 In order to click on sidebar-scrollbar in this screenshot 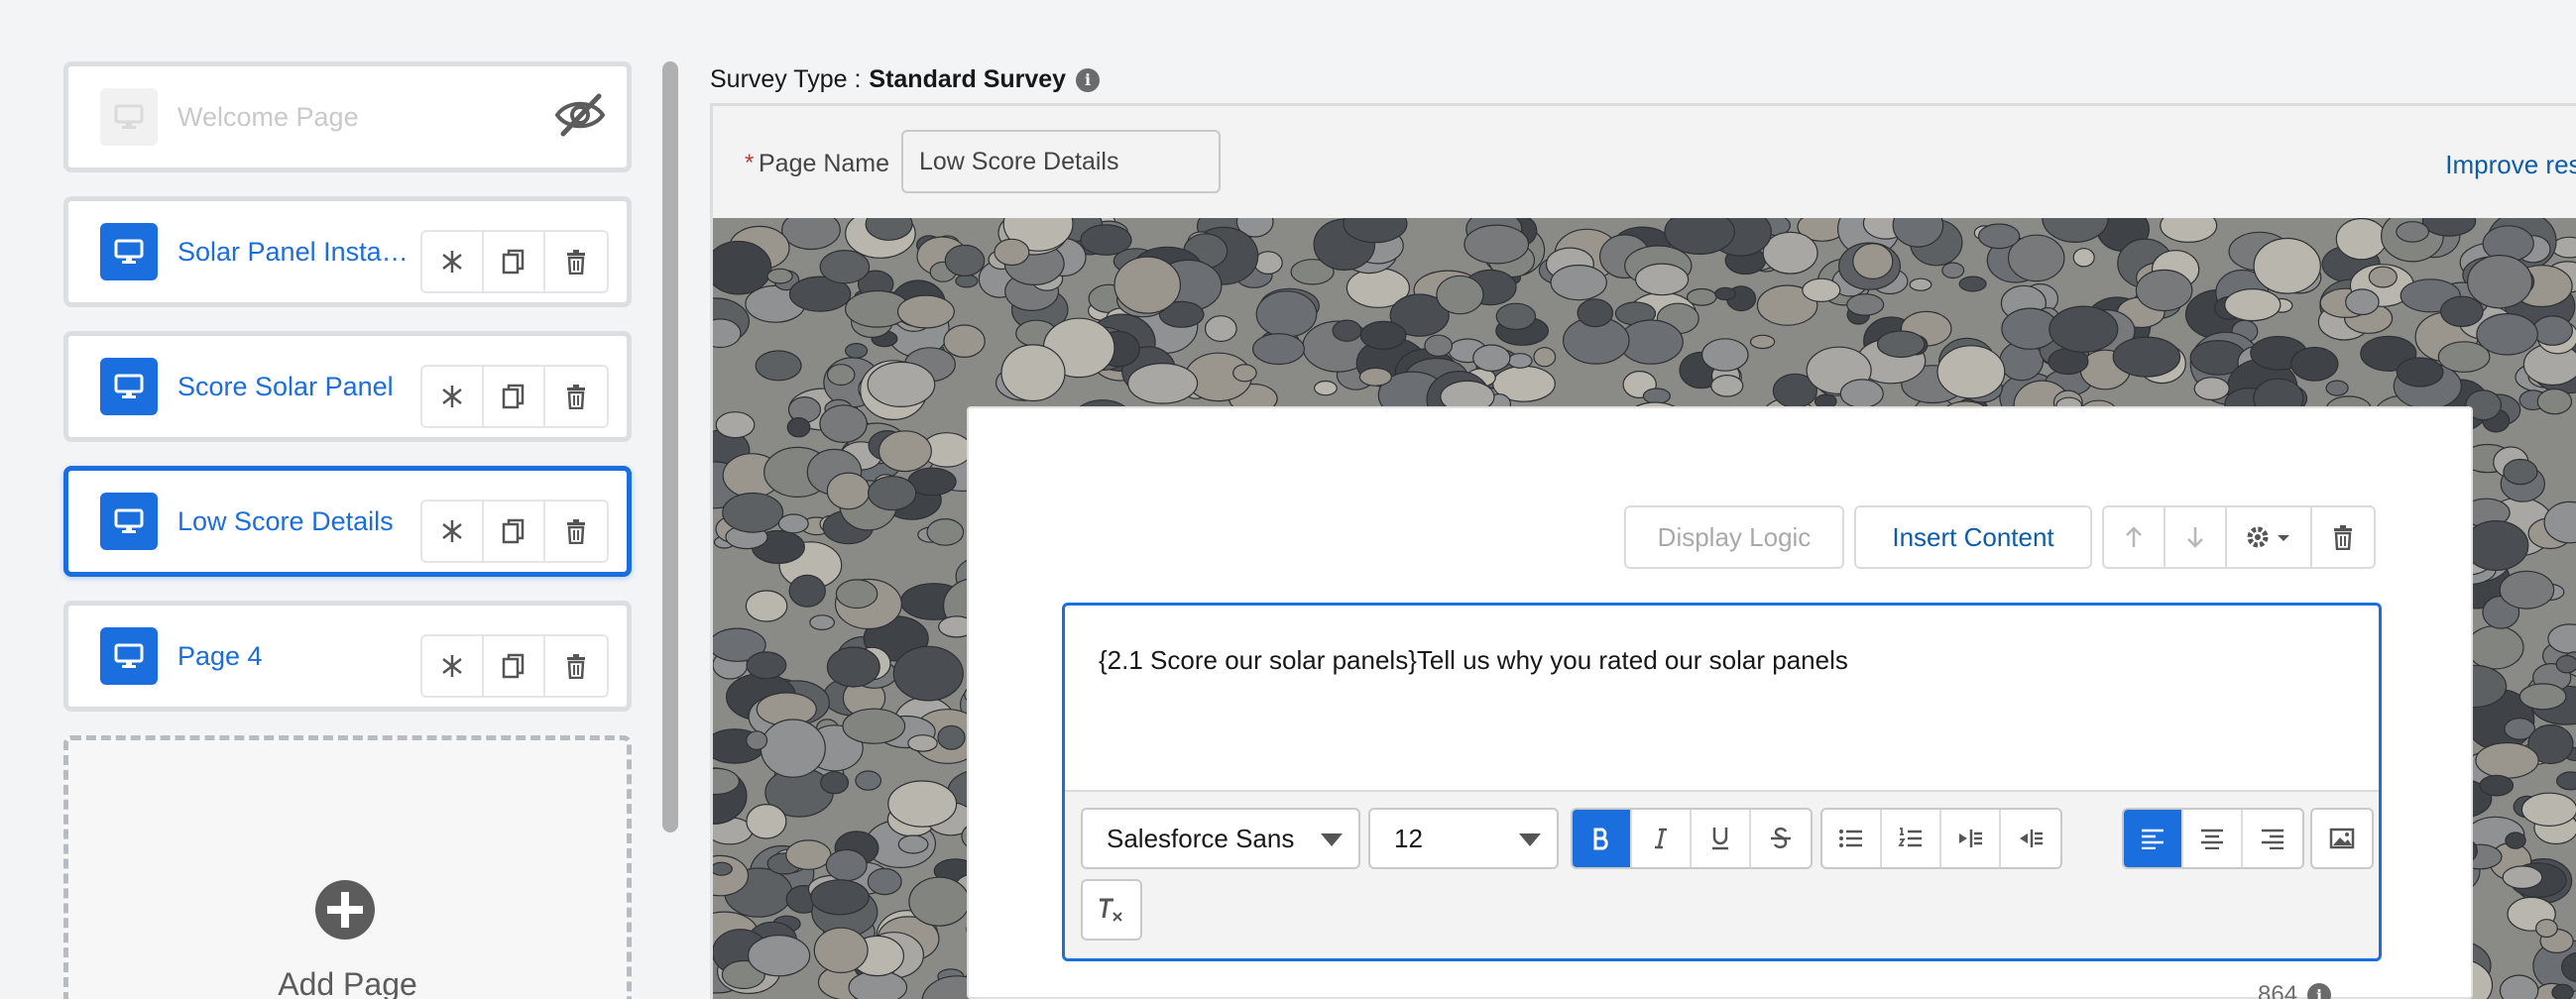, I will do `click(670, 446)`.